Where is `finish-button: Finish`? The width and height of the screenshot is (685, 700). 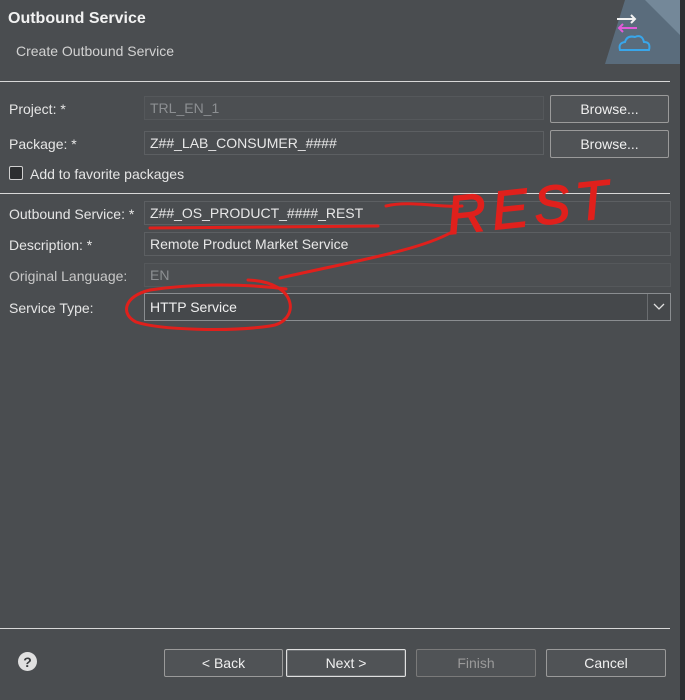 finish-button: Finish is located at coordinates (476, 663).